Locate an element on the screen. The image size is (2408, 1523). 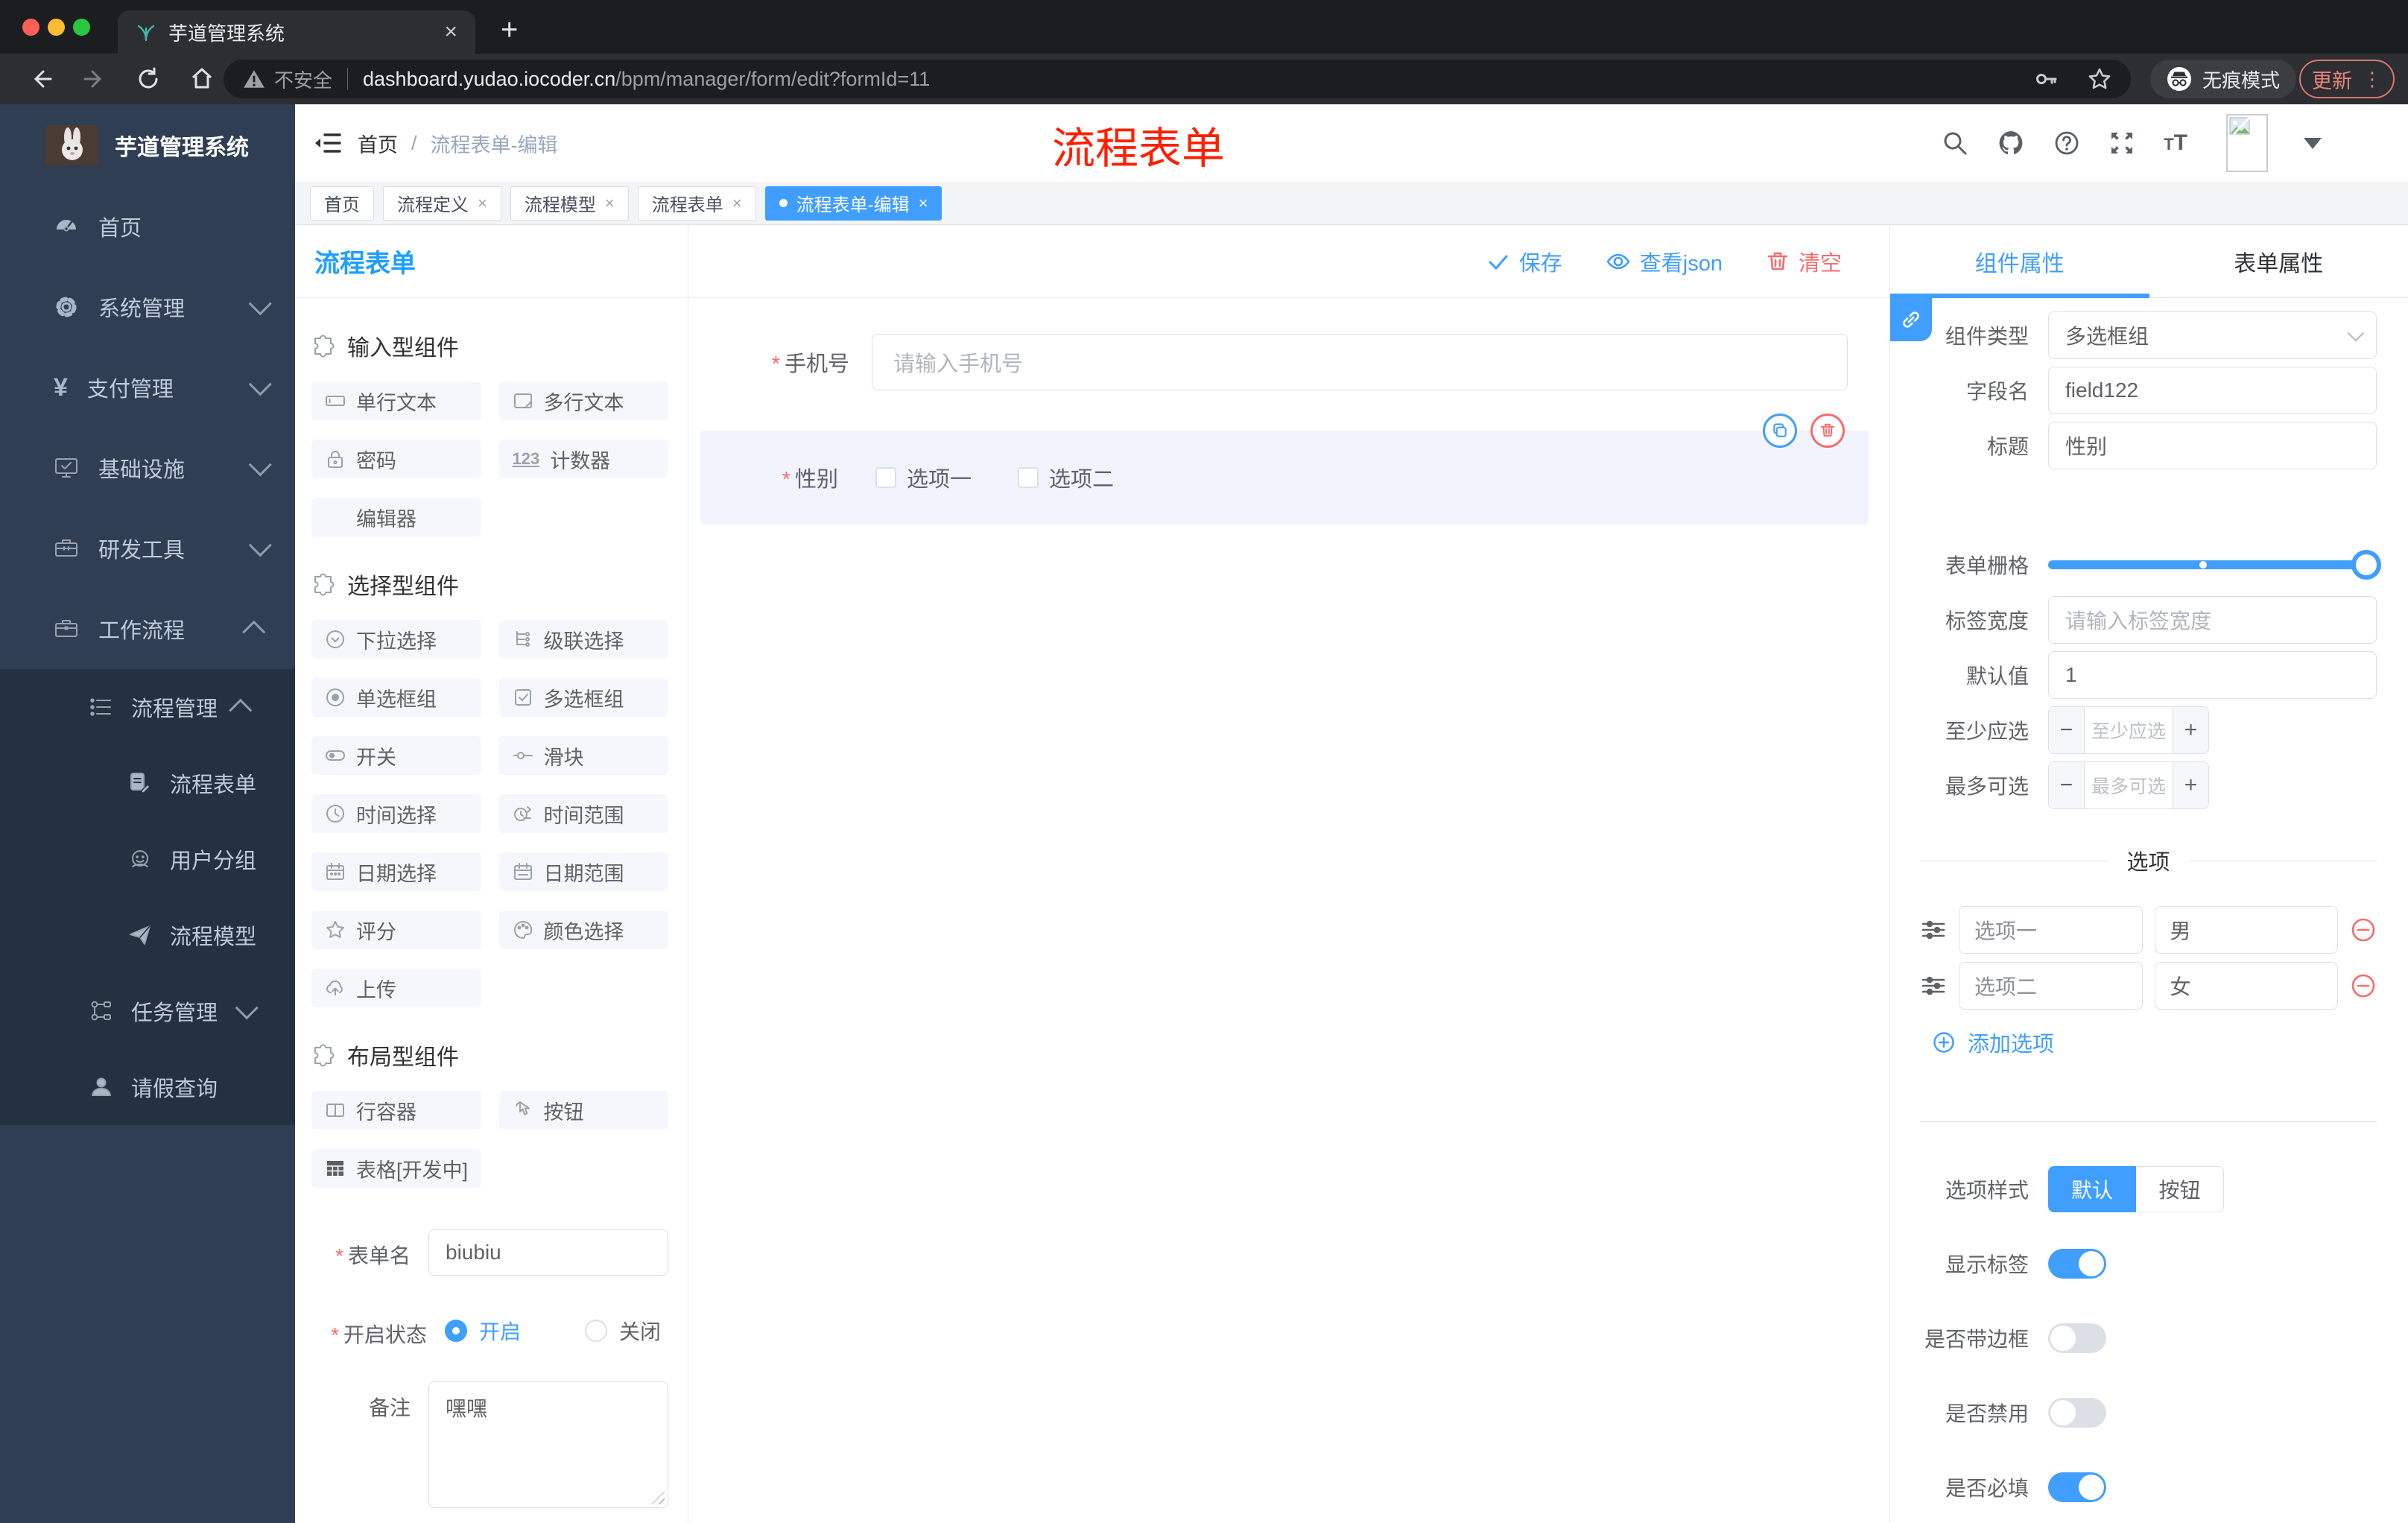
sidebar-item-process-form: 流程表单 is located at coordinates (147, 783).